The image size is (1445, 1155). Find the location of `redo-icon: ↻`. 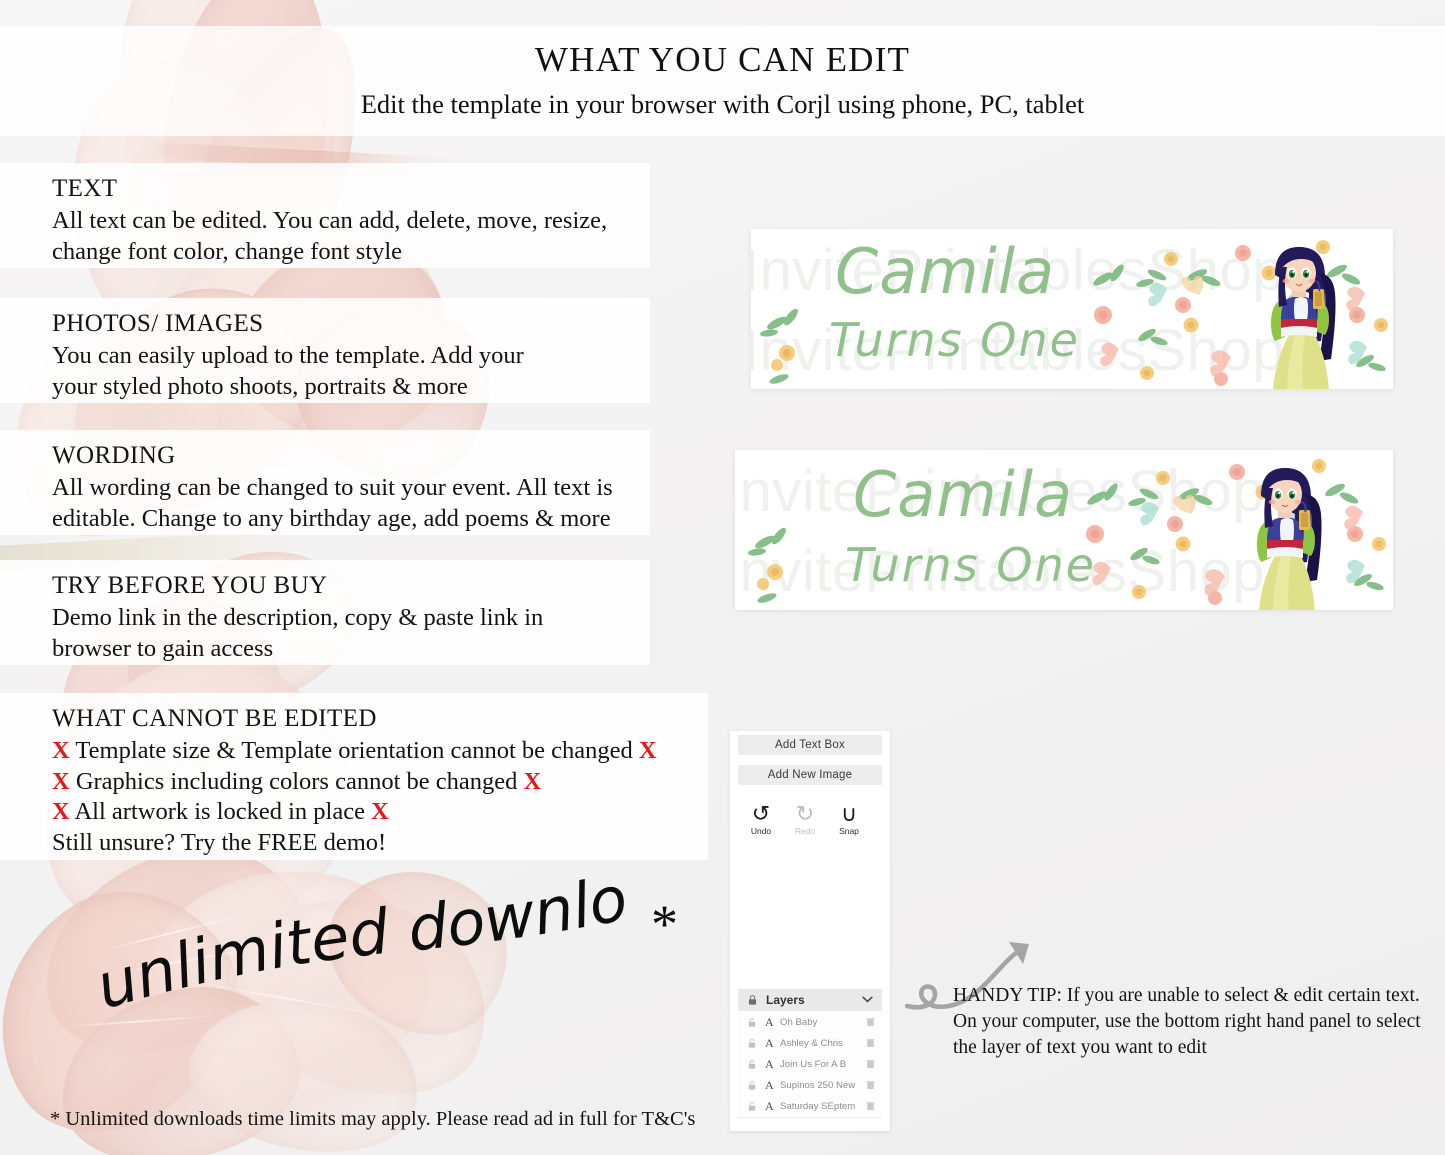

redo-icon: ↻ is located at coordinates (805, 813).